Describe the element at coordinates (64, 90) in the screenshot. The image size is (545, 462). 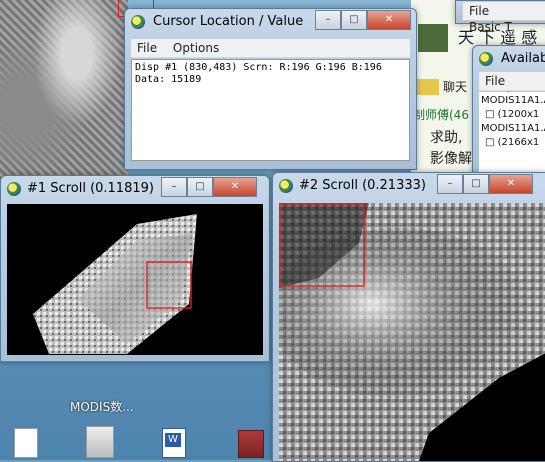
I see `background-raster-image` at that location.